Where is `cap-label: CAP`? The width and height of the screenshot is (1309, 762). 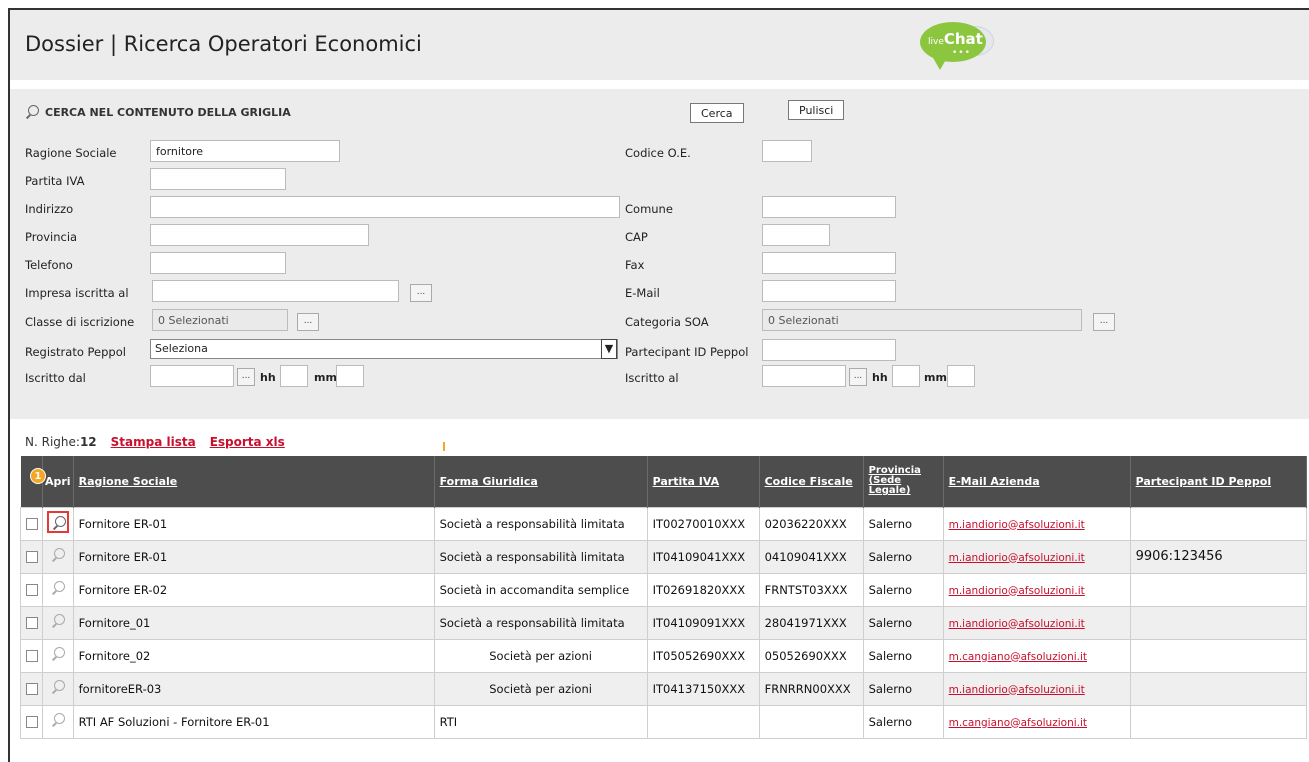
cap-label: CAP is located at coordinates (636, 237).